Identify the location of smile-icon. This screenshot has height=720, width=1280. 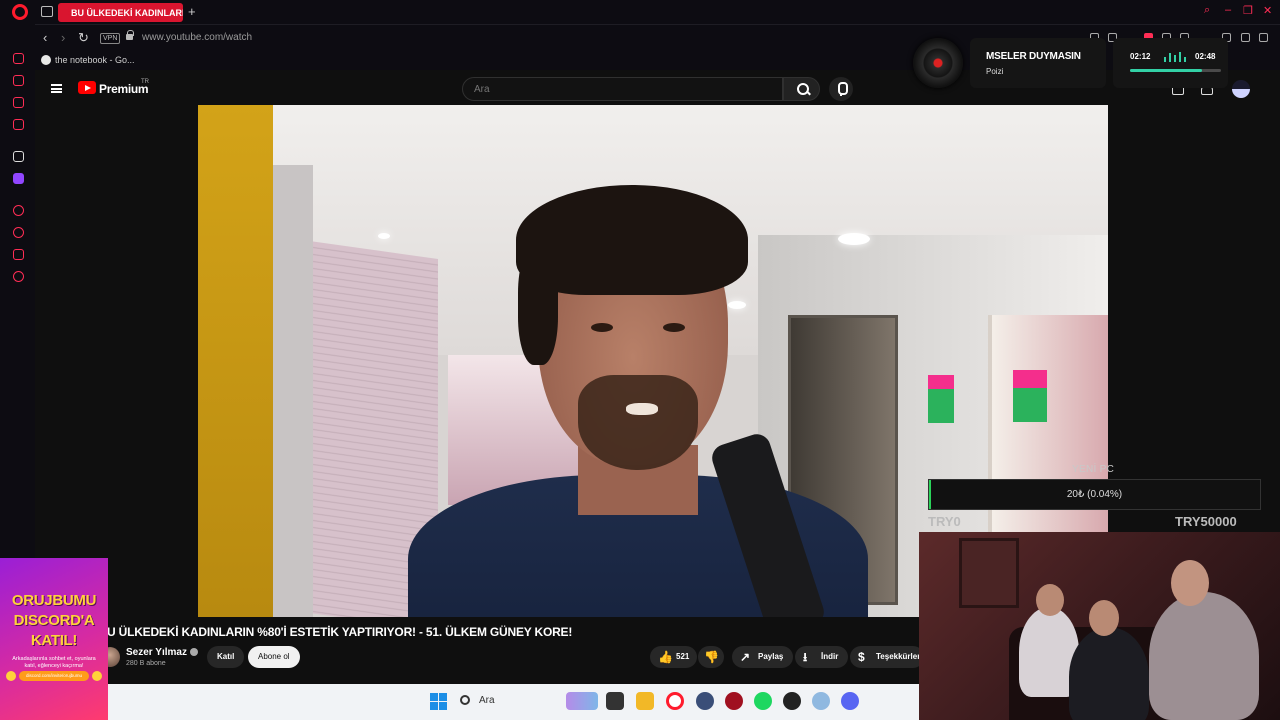
(11, 676).